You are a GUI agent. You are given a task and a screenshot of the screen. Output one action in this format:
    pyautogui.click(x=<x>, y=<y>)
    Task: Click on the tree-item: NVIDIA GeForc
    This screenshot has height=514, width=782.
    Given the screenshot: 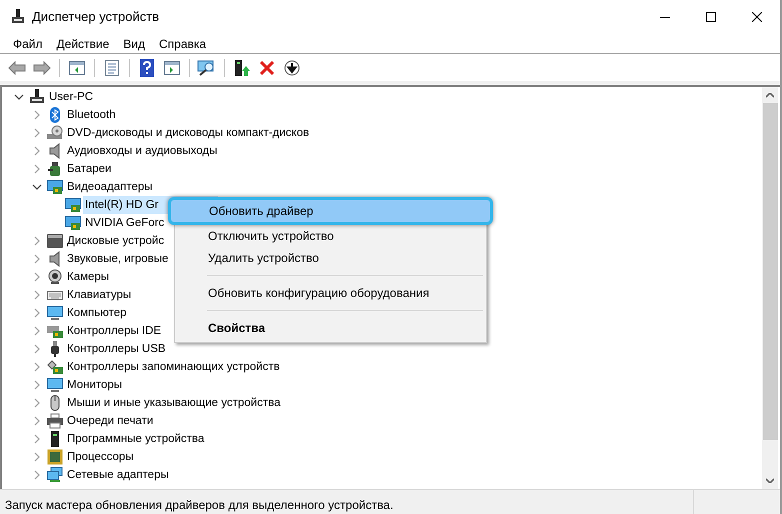 What is the action you would take?
    pyautogui.click(x=124, y=223)
    